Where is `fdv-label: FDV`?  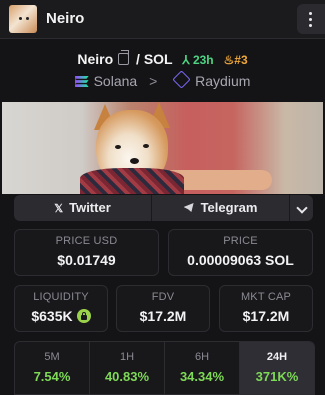
fdv-label: FDV is located at coordinates (163, 297).